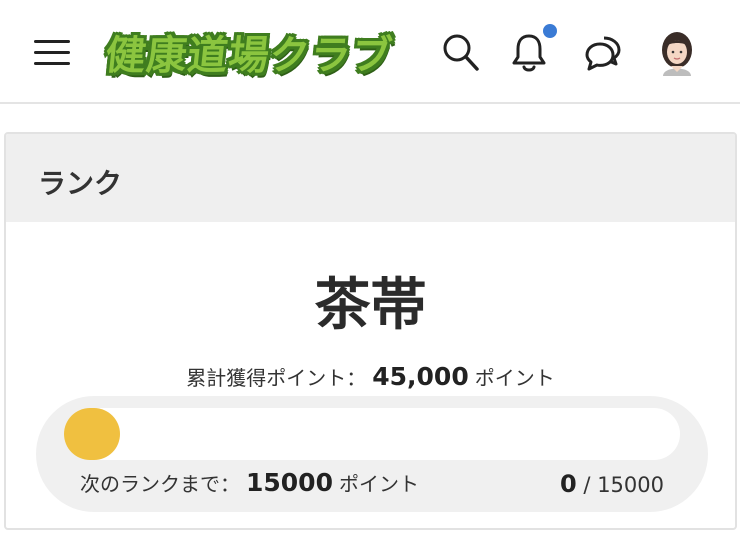  I want to click on progress-max: 15000, so click(630, 485).